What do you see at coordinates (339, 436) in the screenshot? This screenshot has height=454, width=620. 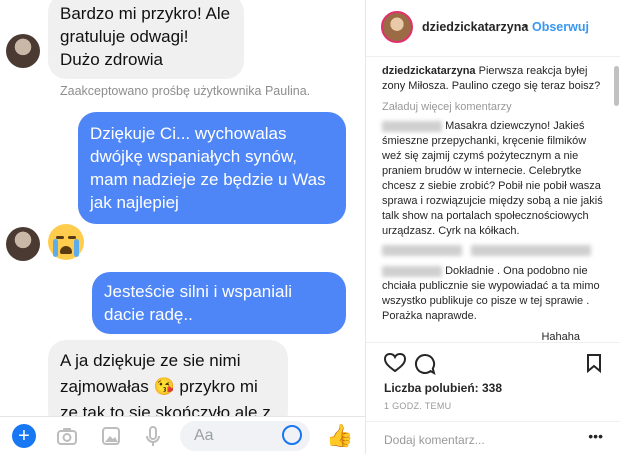 I see `thumbs-up-icon: 👍` at bounding box center [339, 436].